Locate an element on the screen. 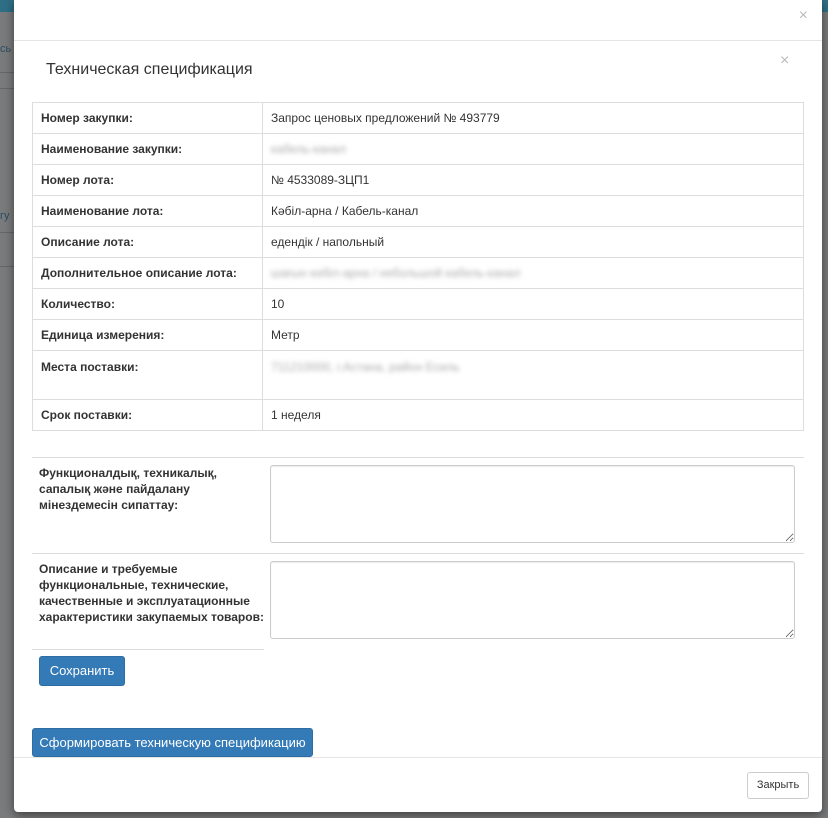 This screenshot has width=828, height=818. row-label: Дополнительное описание лота: is located at coordinates (147, 273).